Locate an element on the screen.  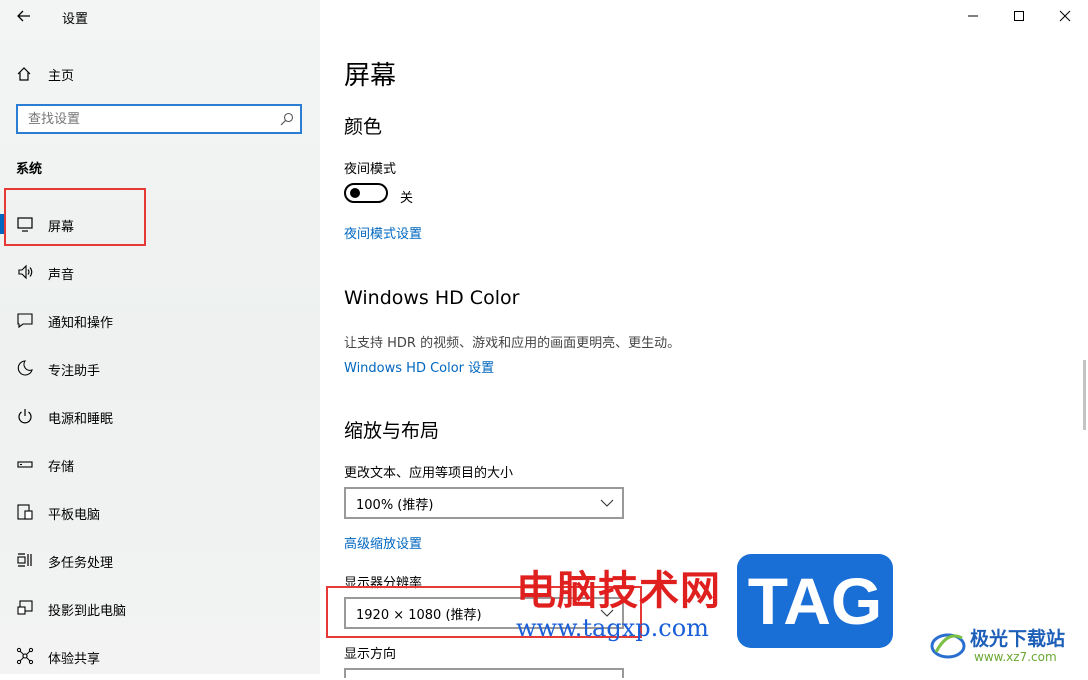
minimize-icon is located at coordinates (973, 16).